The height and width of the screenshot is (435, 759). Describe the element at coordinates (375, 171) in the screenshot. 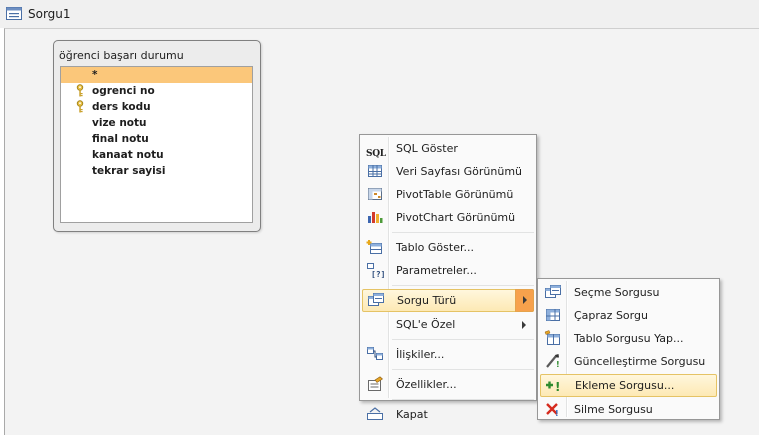

I see `datasheet-icon` at that location.